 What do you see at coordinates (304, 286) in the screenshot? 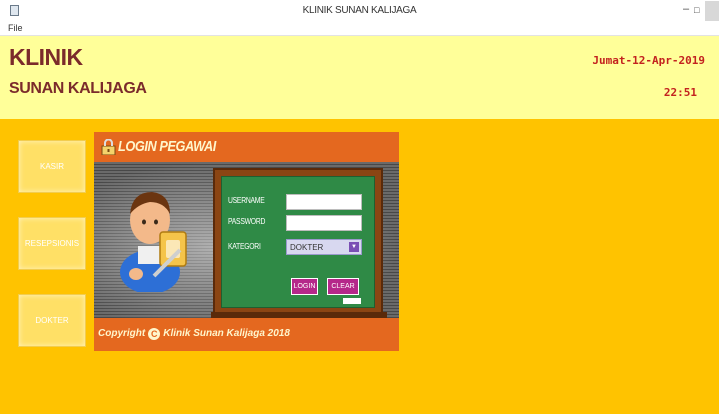
I see `login-button: LOGIN` at bounding box center [304, 286].